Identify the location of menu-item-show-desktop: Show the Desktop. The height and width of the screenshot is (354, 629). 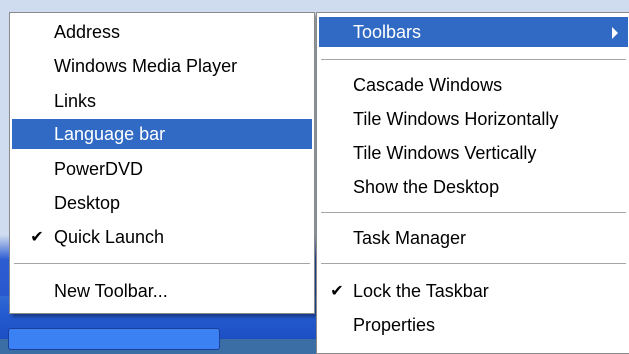
(473, 187).